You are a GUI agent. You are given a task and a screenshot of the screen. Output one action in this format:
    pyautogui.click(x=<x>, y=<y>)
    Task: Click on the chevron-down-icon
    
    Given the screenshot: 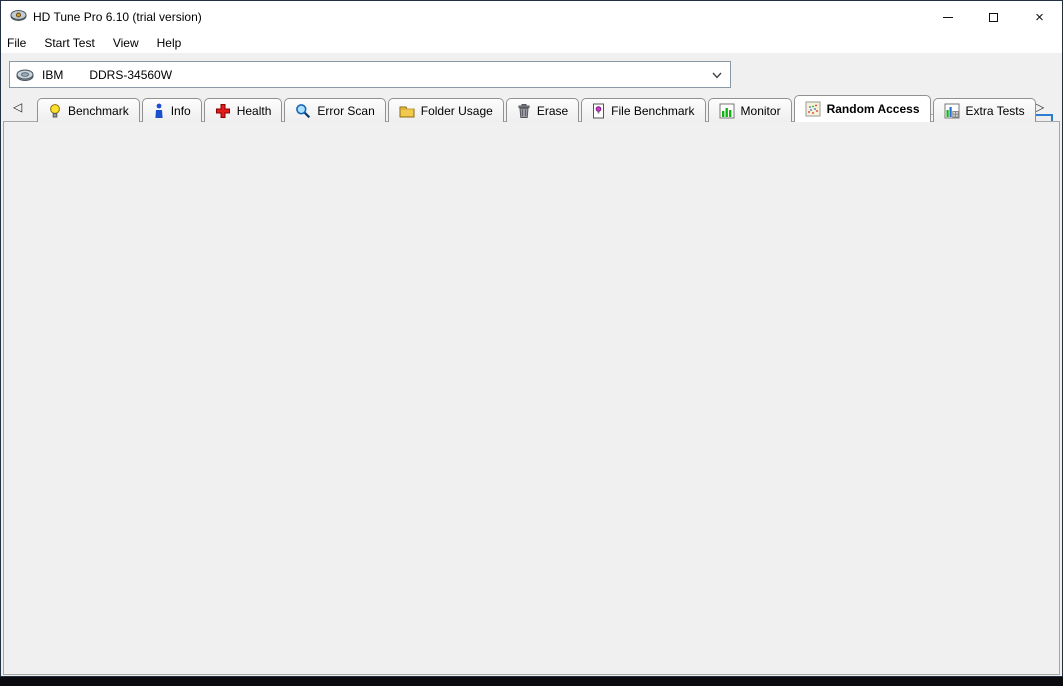 What is the action you would take?
    pyautogui.click(x=717, y=75)
    